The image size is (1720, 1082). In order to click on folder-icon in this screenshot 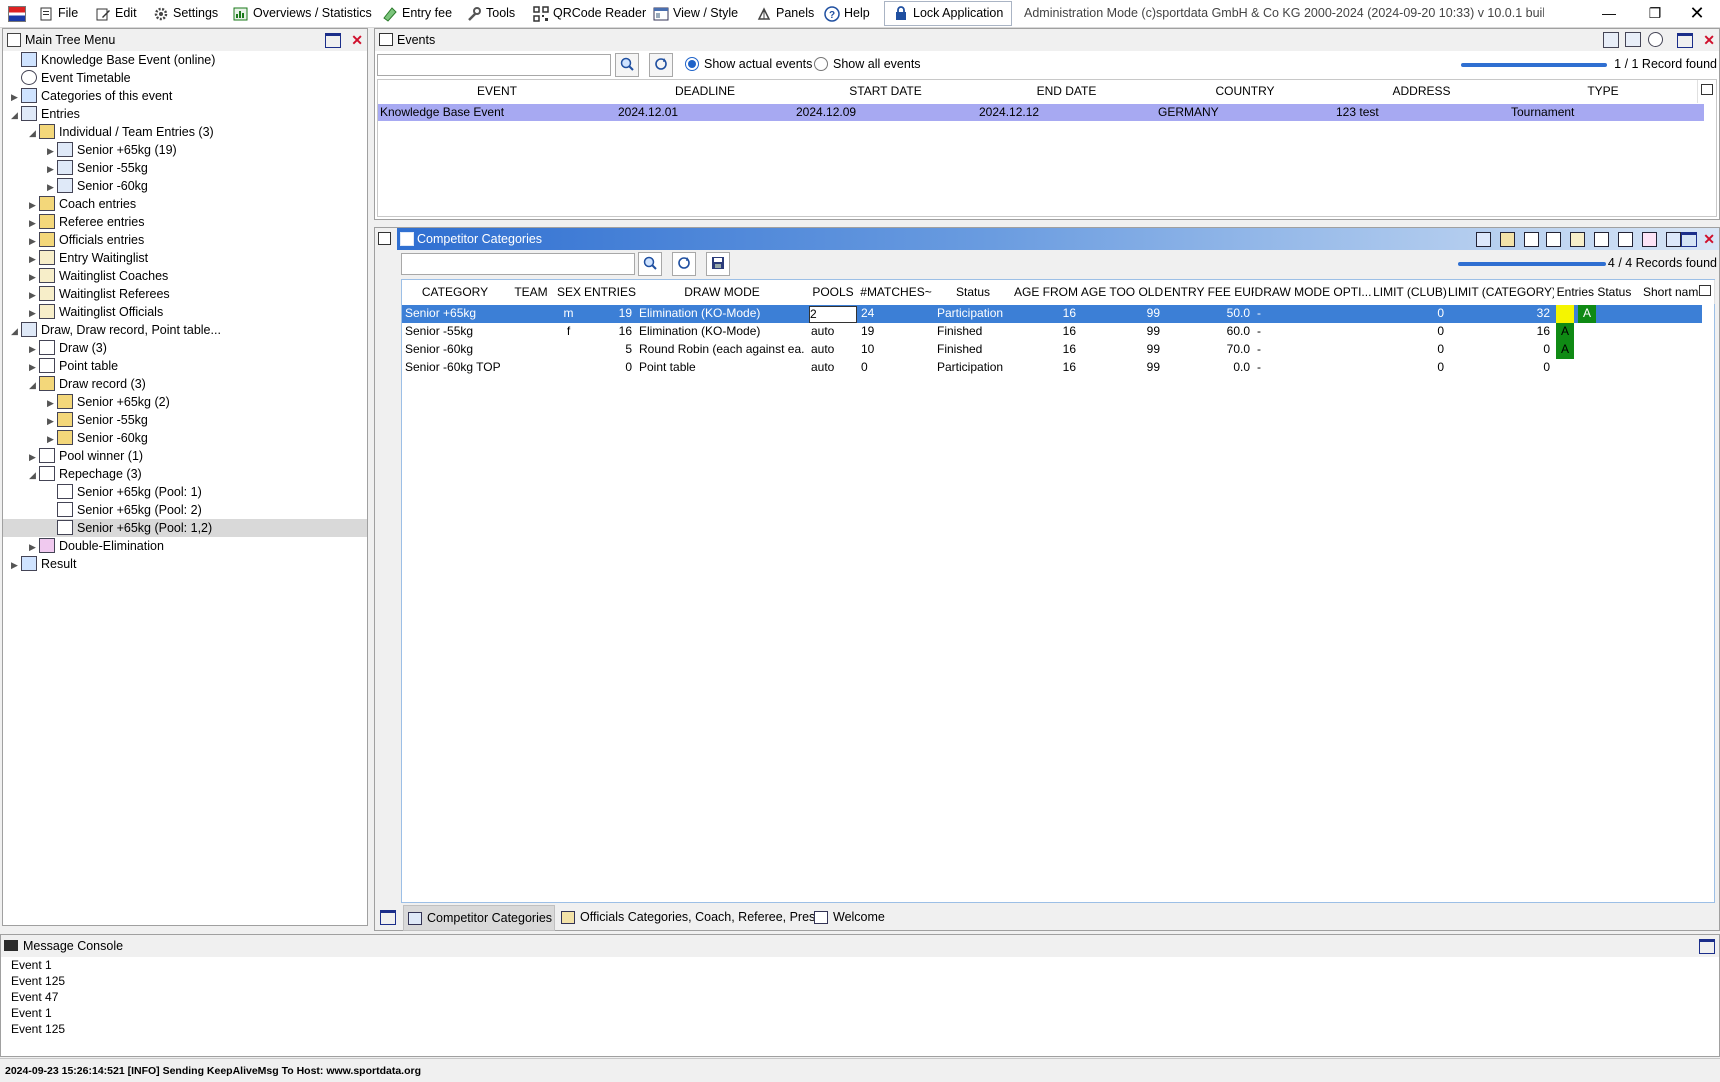, I will do `click(1633, 39)`.